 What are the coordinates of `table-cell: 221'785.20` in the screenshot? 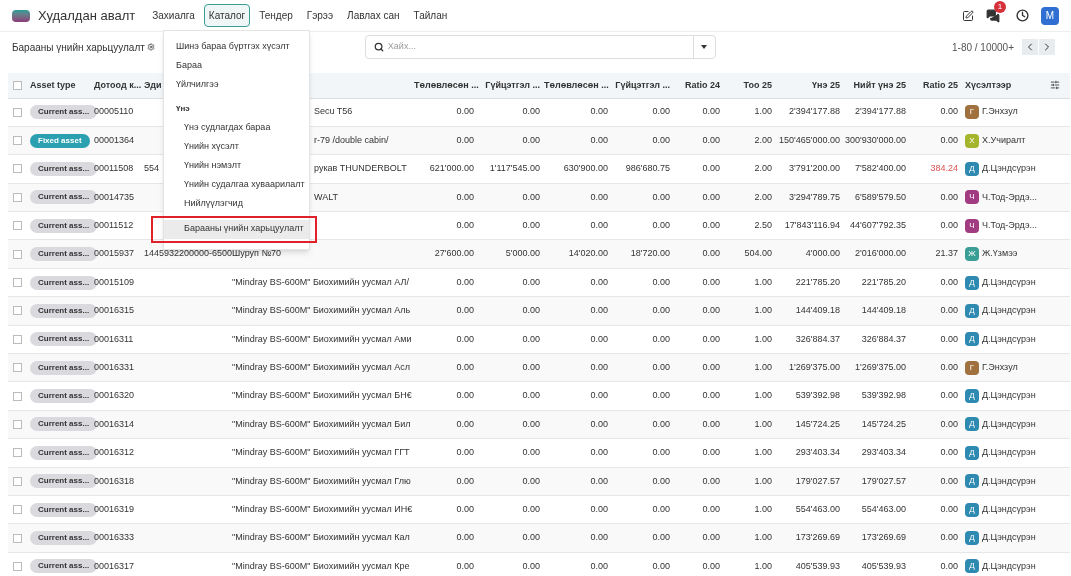 It's located at (883, 281).